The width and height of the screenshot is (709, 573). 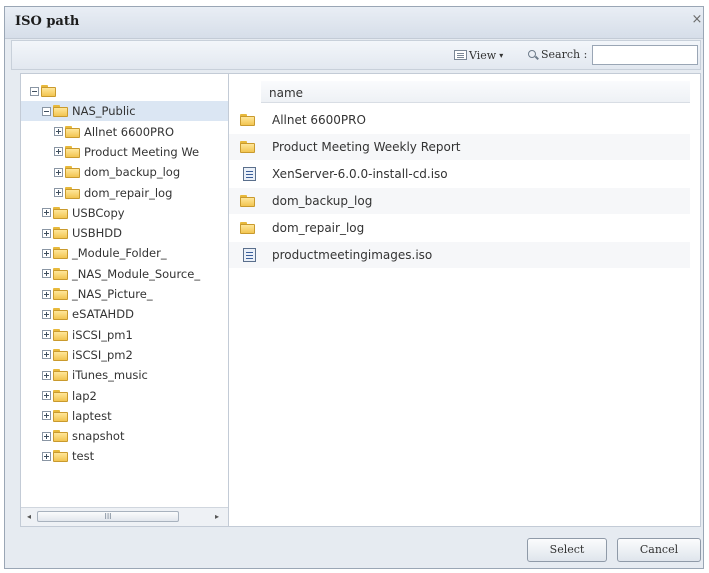 I want to click on tree-item: _NAS_Module_Source_, so click(x=121, y=274).